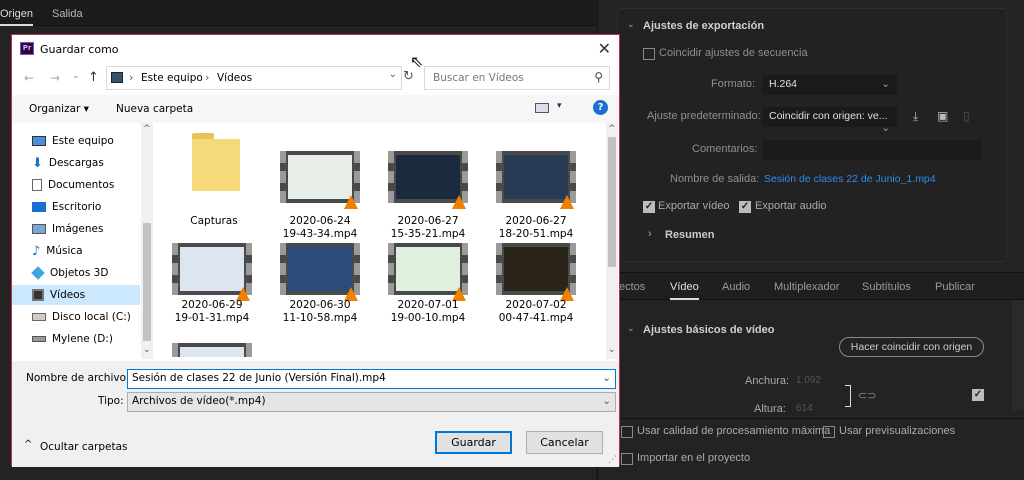 The width and height of the screenshot is (1024, 480). What do you see at coordinates (428, 227) in the screenshot?
I see `file-name: 2020-06-27 15-35-21.mp4` at bounding box center [428, 227].